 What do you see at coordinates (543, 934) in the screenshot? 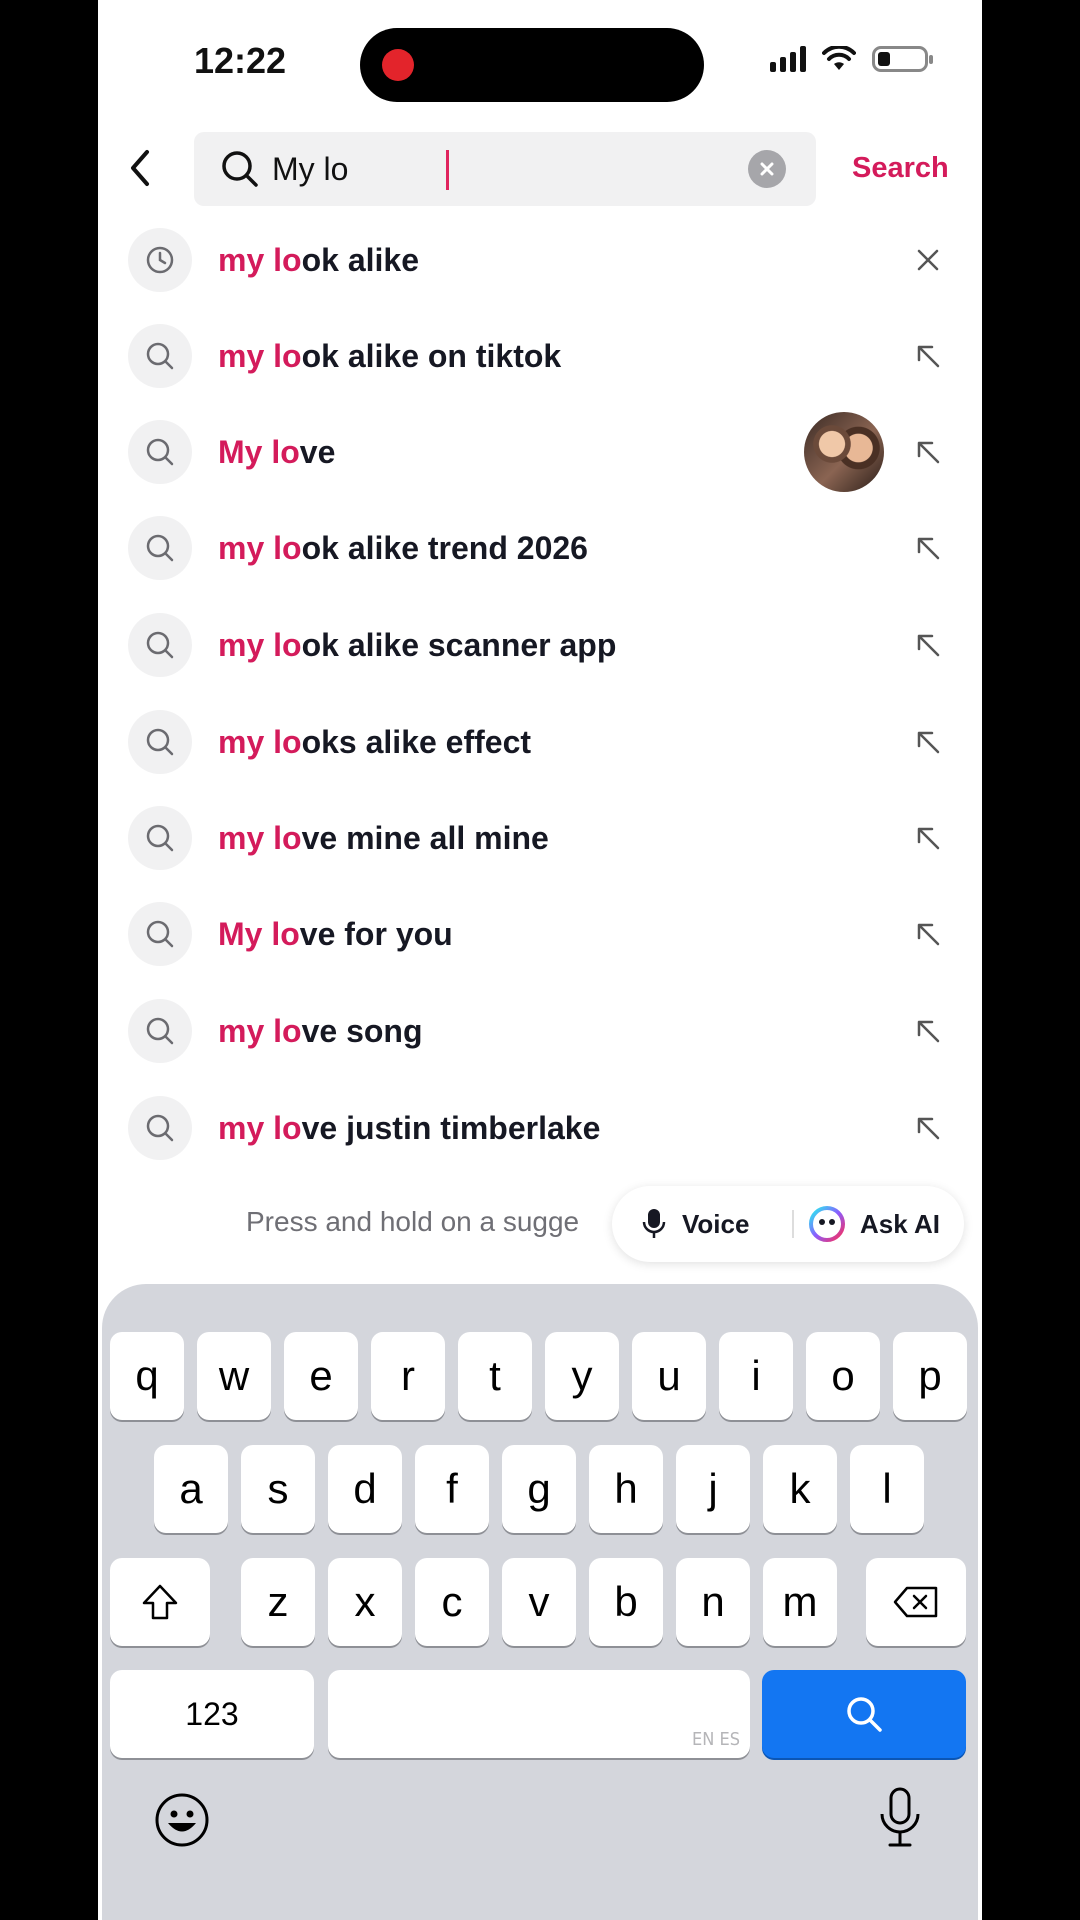
I see `suggestion-item: My love for you` at bounding box center [543, 934].